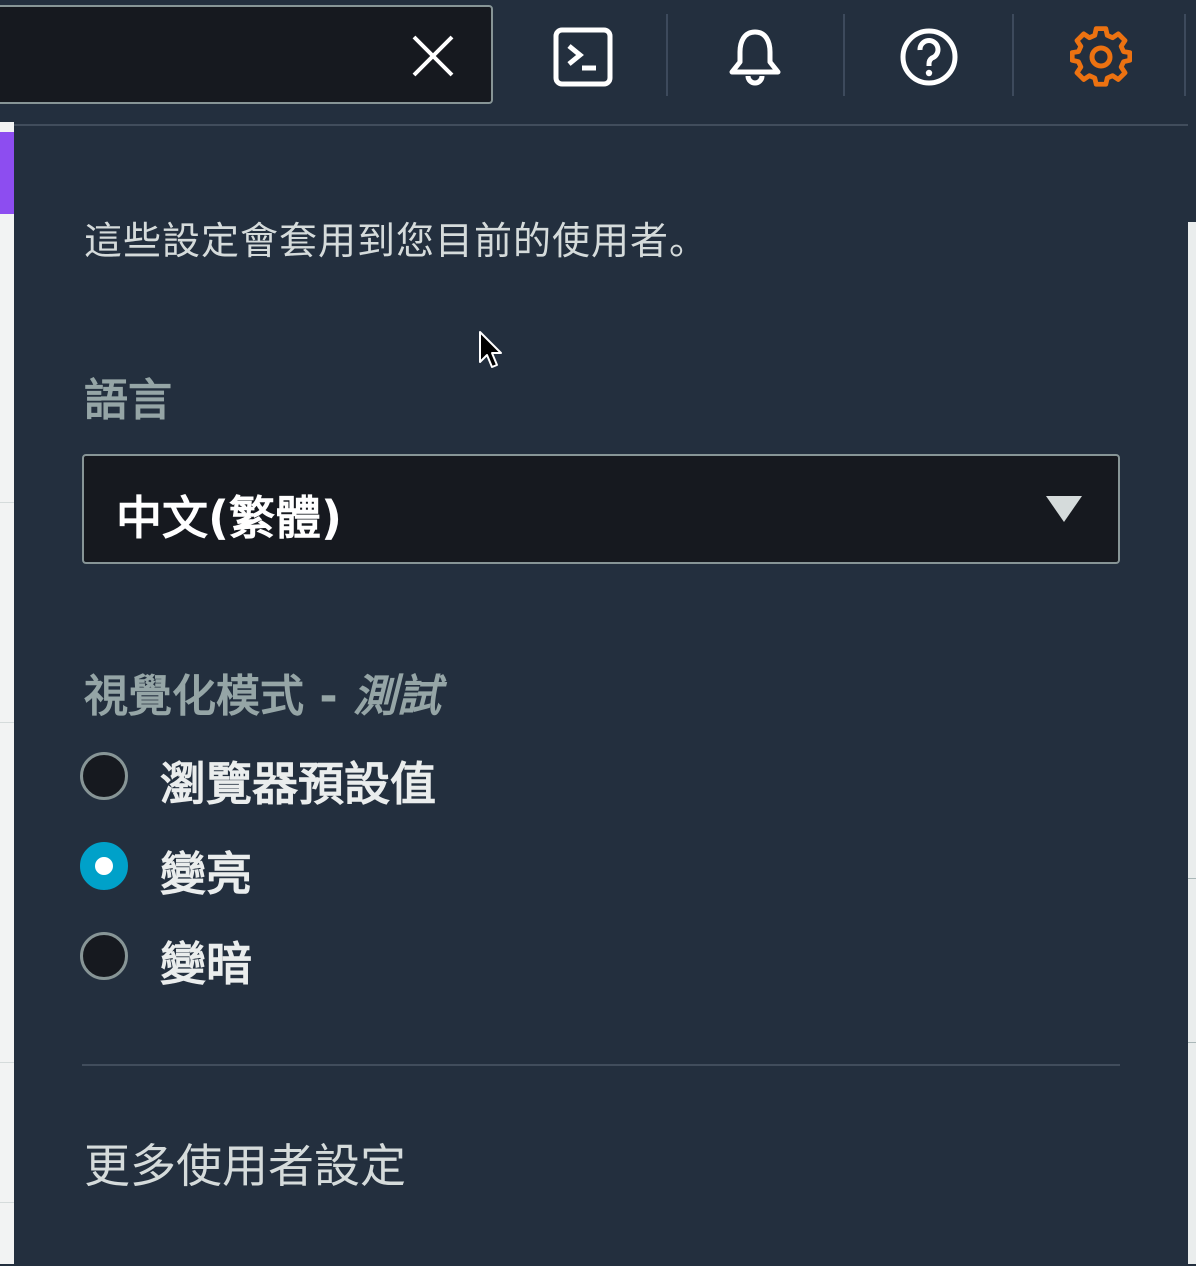 This screenshot has height=1266, width=1196. I want to click on background-page-right, so click(1192, 743).